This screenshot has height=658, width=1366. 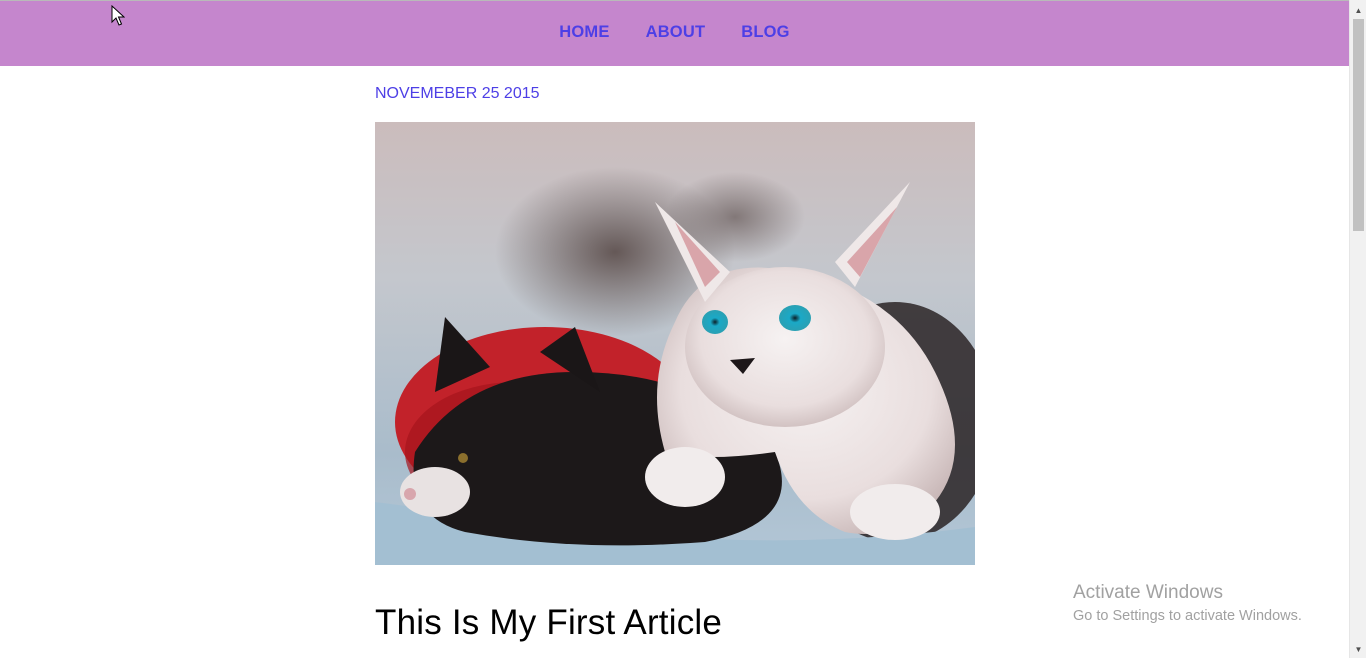 What do you see at coordinates (118, 15) in the screenshot?
I see `mouse-pointer-icon` at bounding box center [118, 15].